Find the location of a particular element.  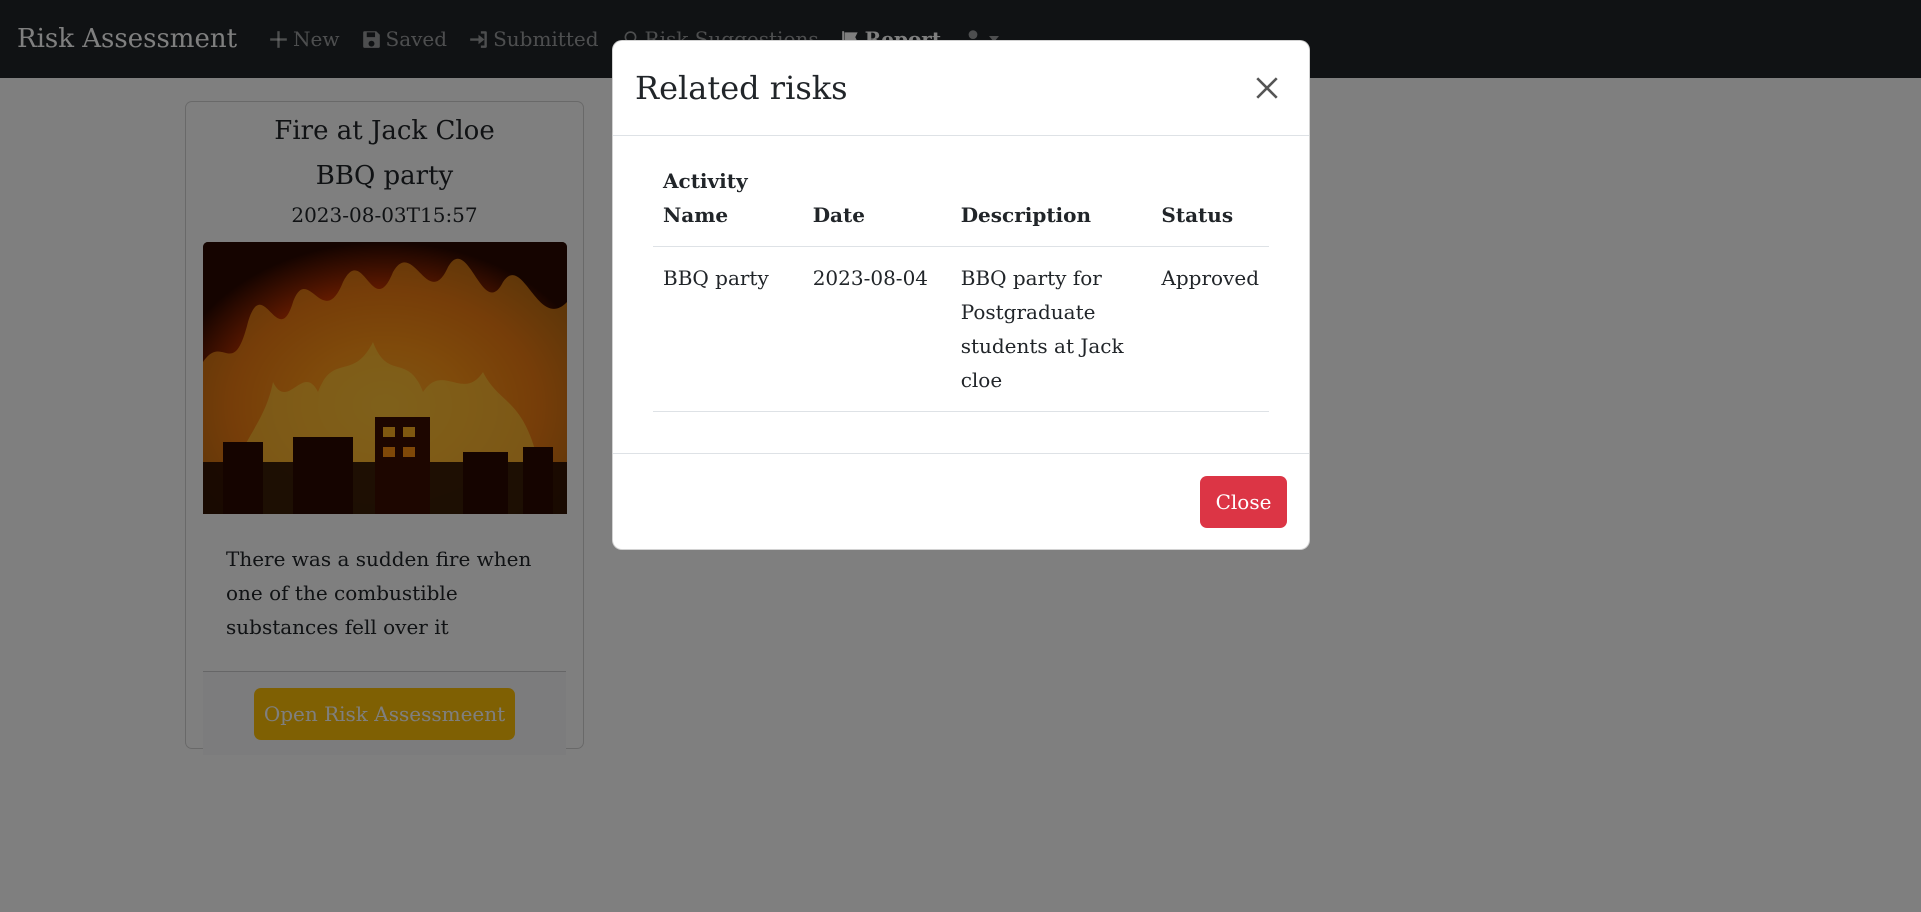

close-icon is located at coordinates (1267, 88).